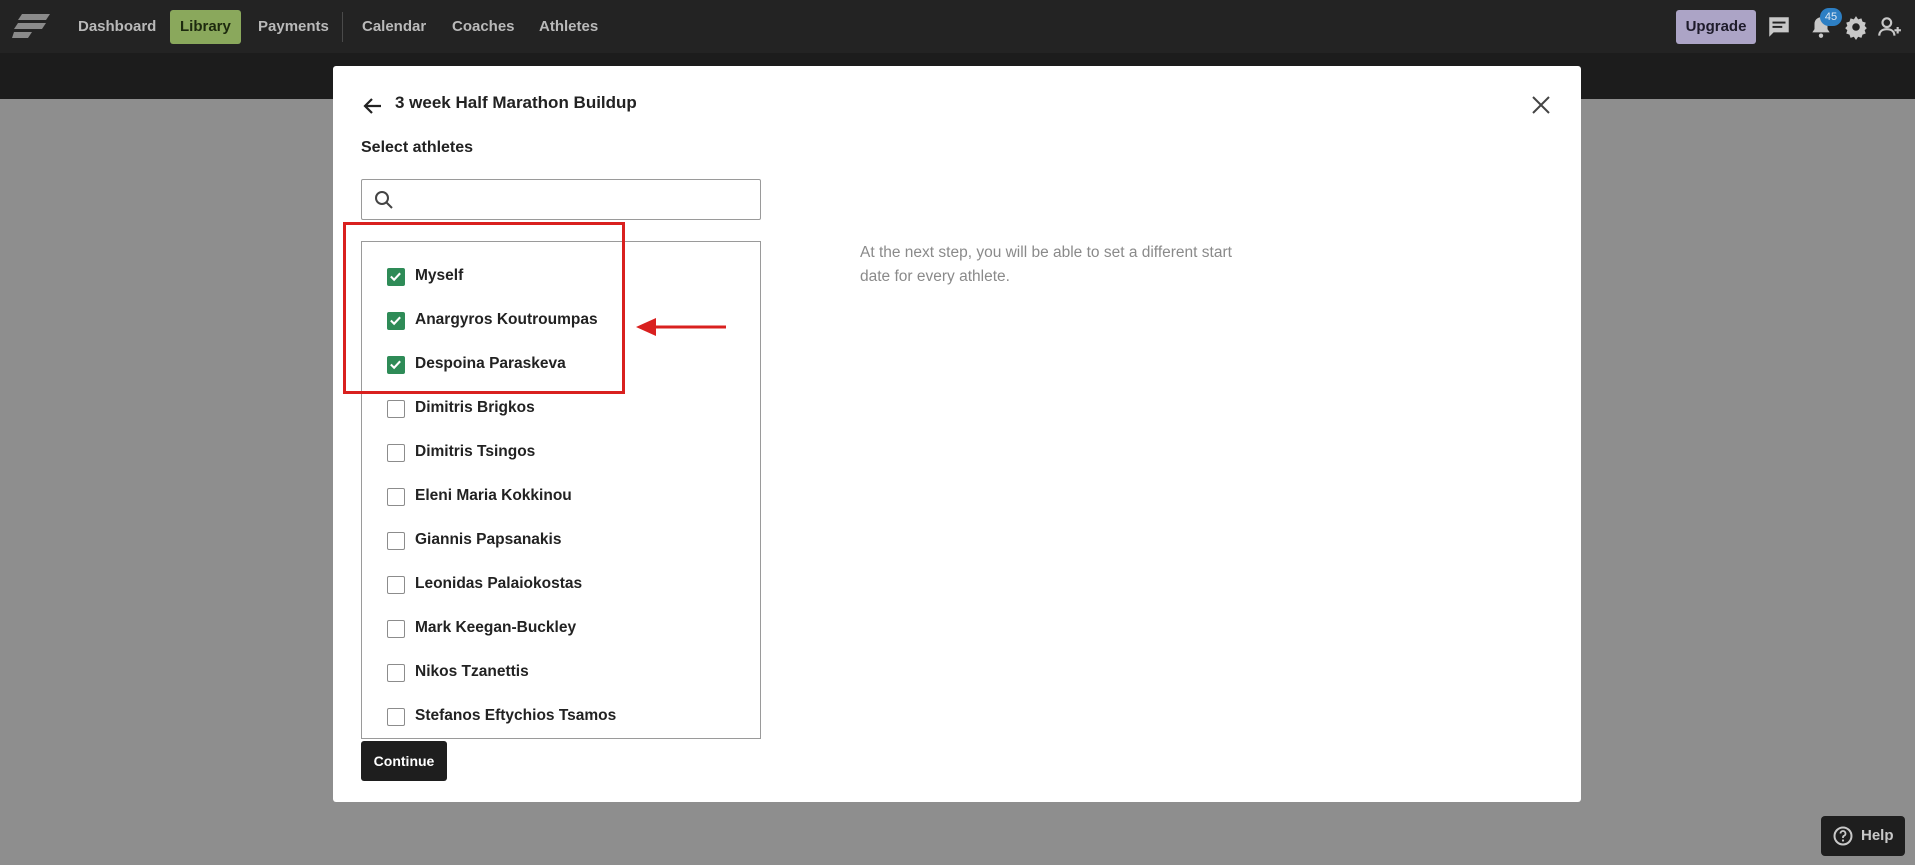 The height and width of the screenshot is (865, 1915). Describe the element at coordinates (516, 715) in the screenshot. I see `athlete-name: Stefanos Eftychios Tsamos` at that location.